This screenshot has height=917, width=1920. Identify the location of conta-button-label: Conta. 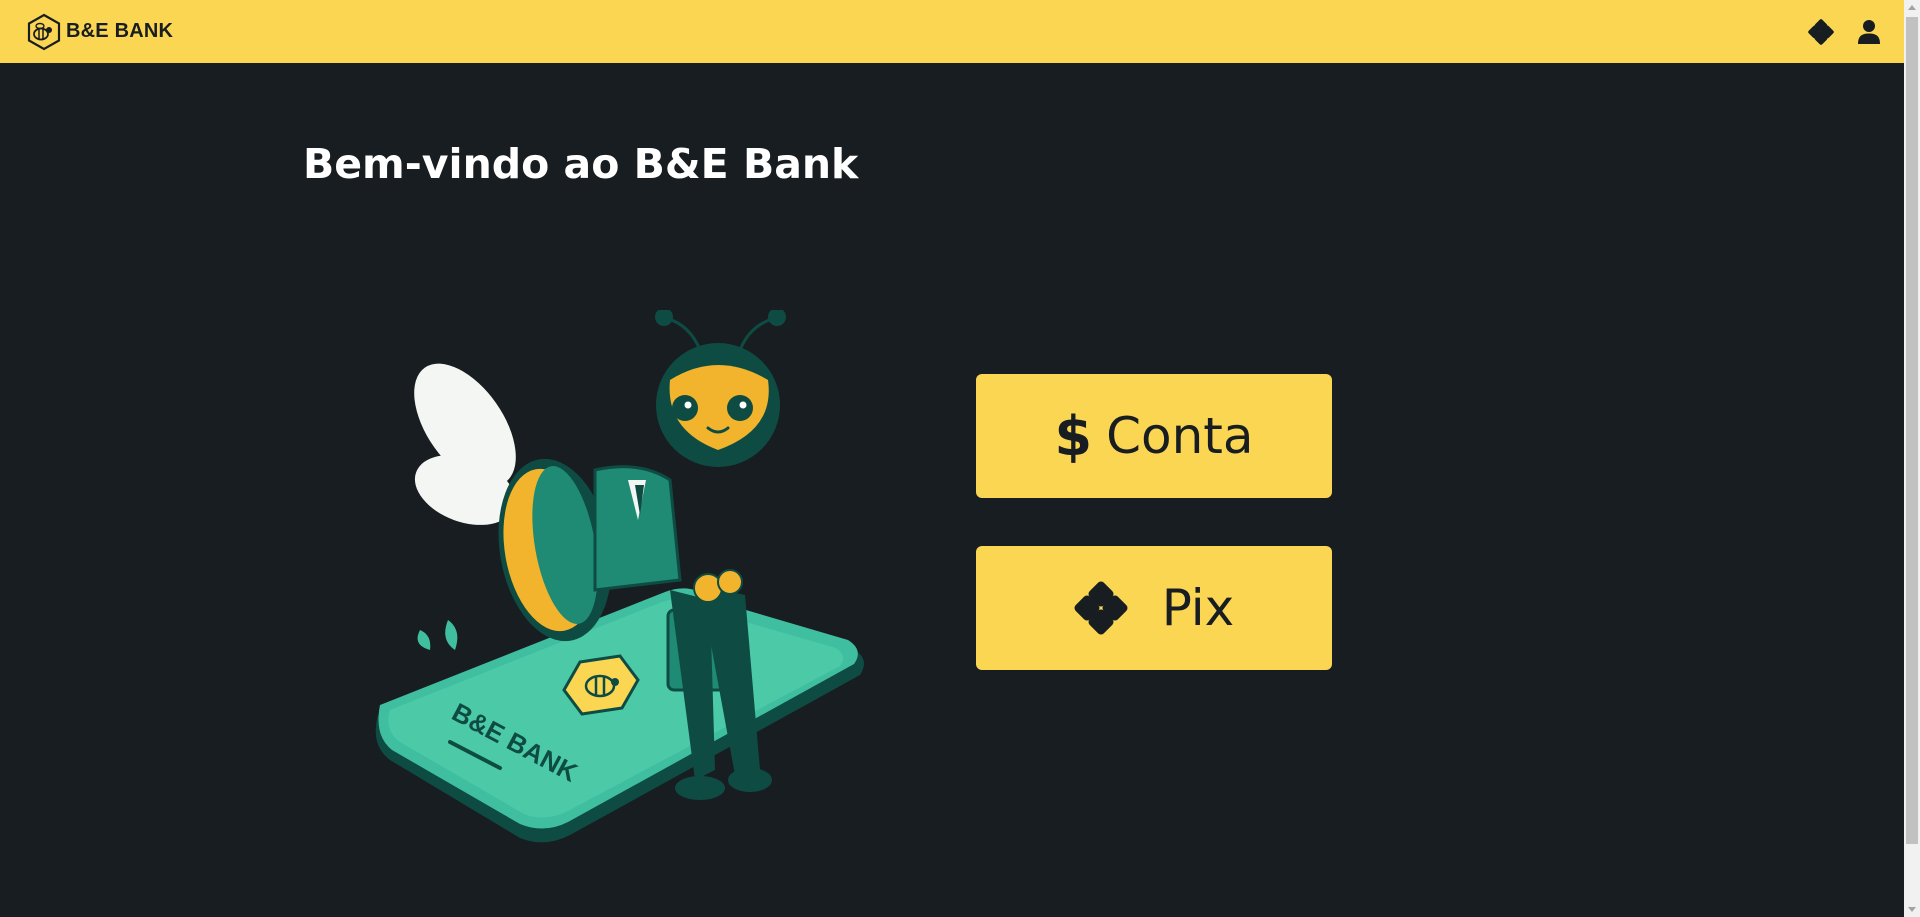
(1180, 436).